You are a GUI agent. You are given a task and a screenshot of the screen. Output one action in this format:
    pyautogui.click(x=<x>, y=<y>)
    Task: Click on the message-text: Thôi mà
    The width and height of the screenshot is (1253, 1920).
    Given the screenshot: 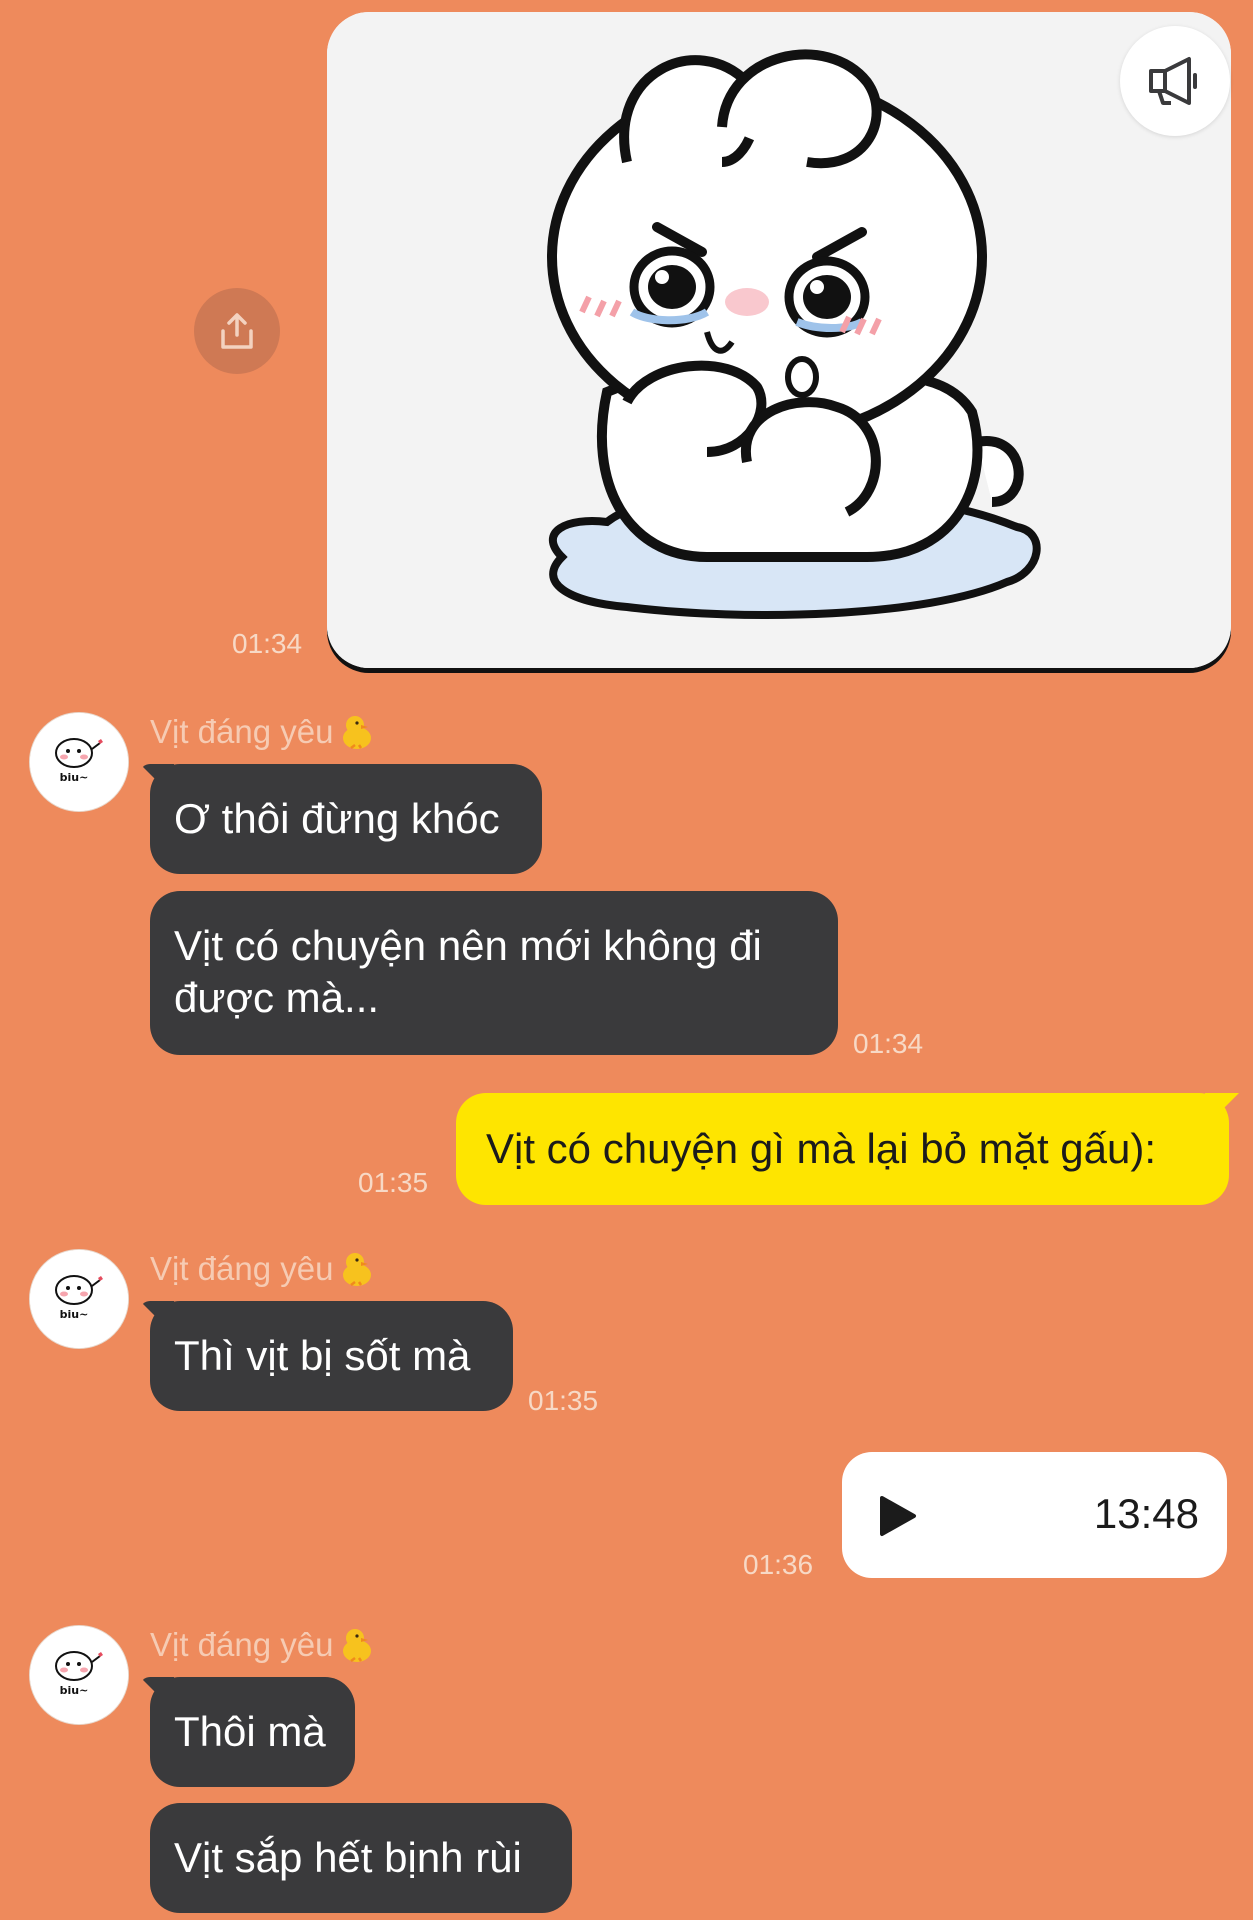 What is the action you would take?
    pyautogui.click(x=250, y=1731)
    